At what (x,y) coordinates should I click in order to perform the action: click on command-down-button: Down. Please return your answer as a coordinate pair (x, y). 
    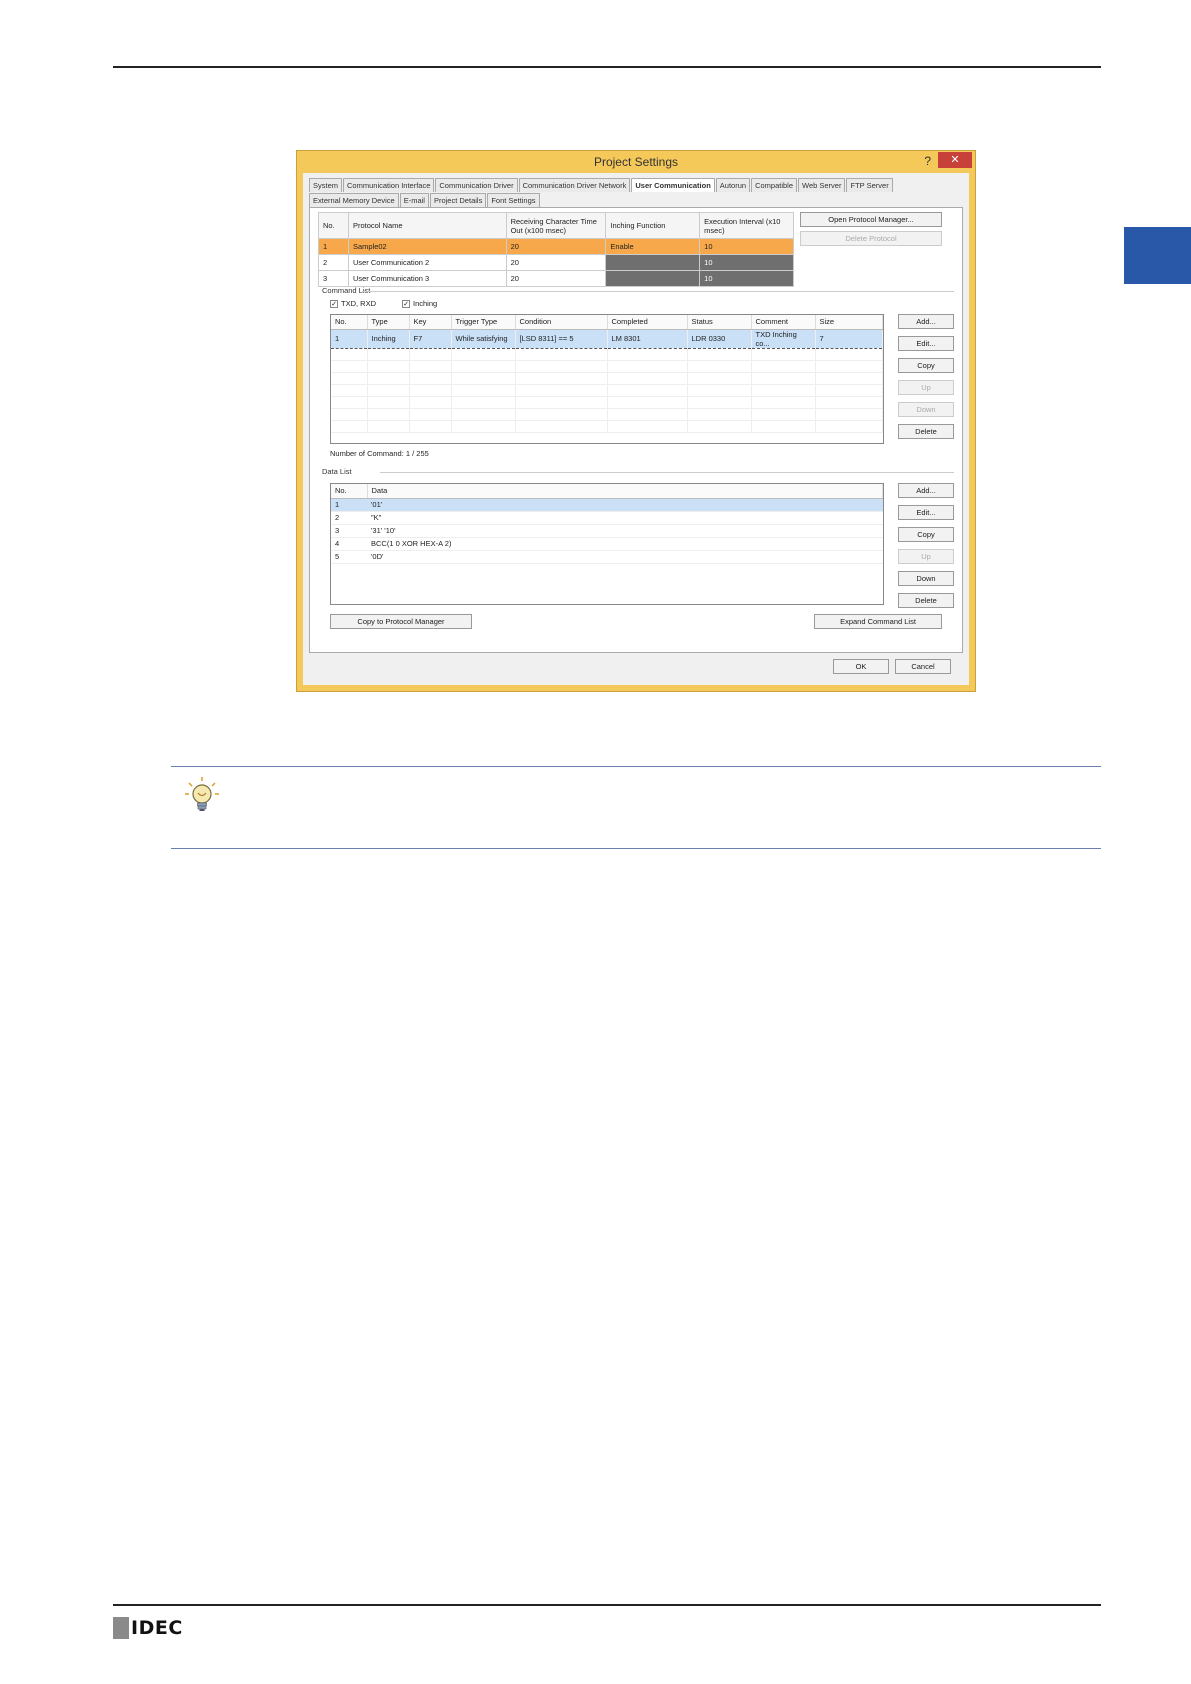
    Looking at the image, I should click on (926, 409).